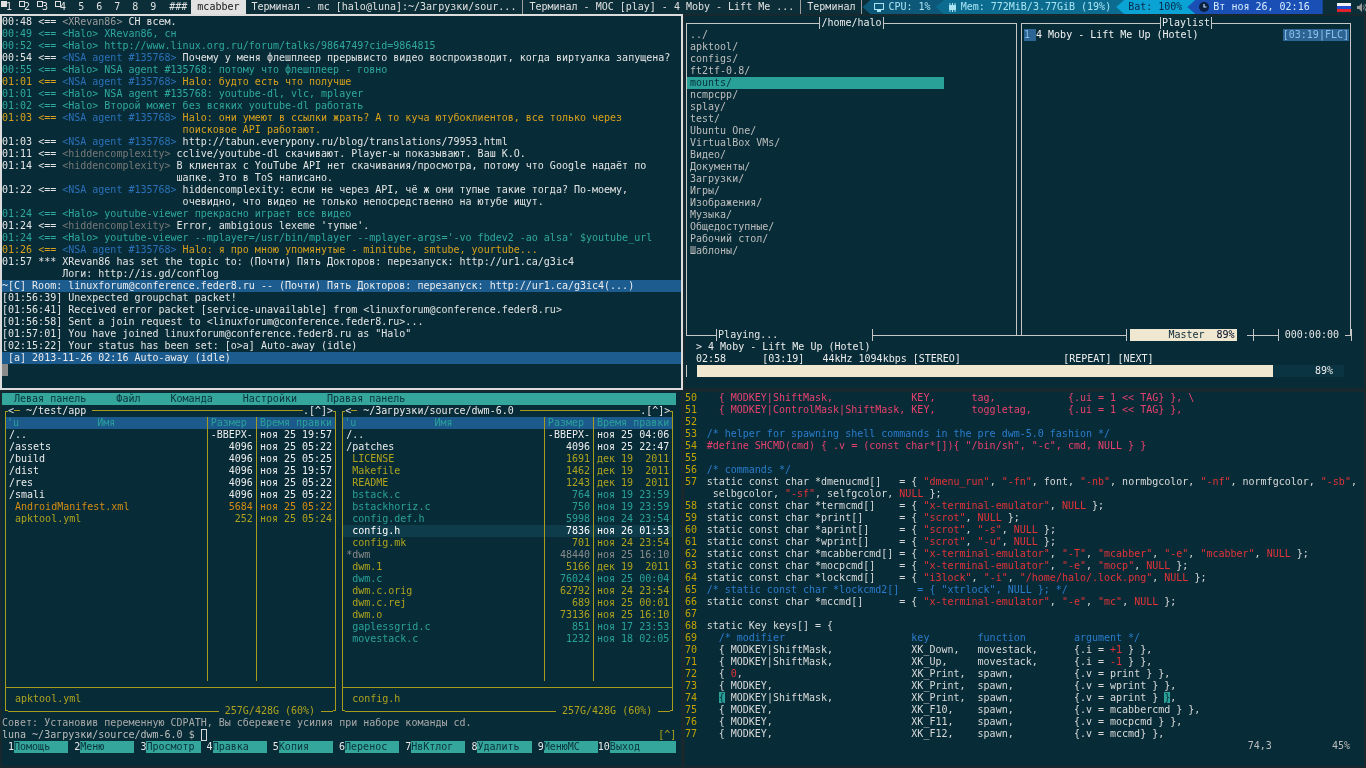  What do you see at coordinates (153, 7) in the screenshot?
I see `tag-button: 9` at bounding box center [153, 7].